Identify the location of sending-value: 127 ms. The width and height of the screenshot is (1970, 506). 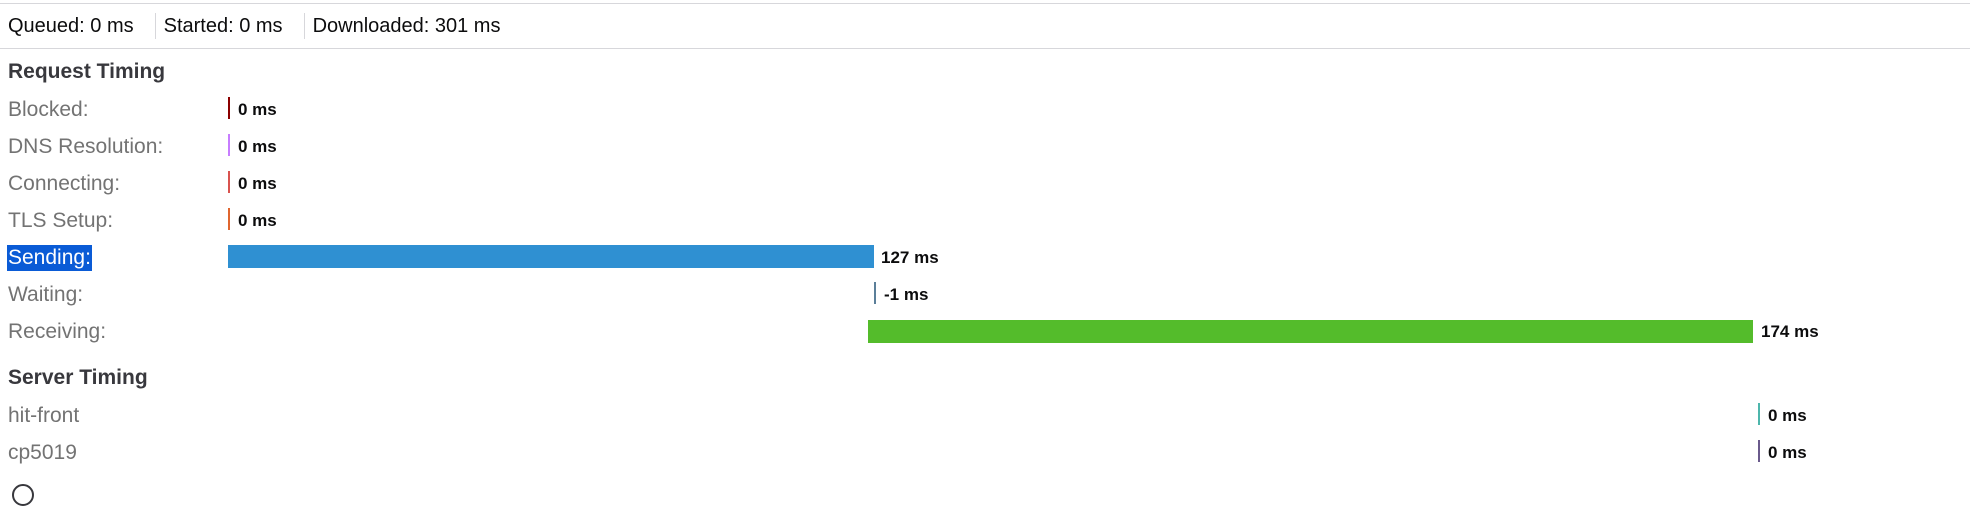
(910, 257).